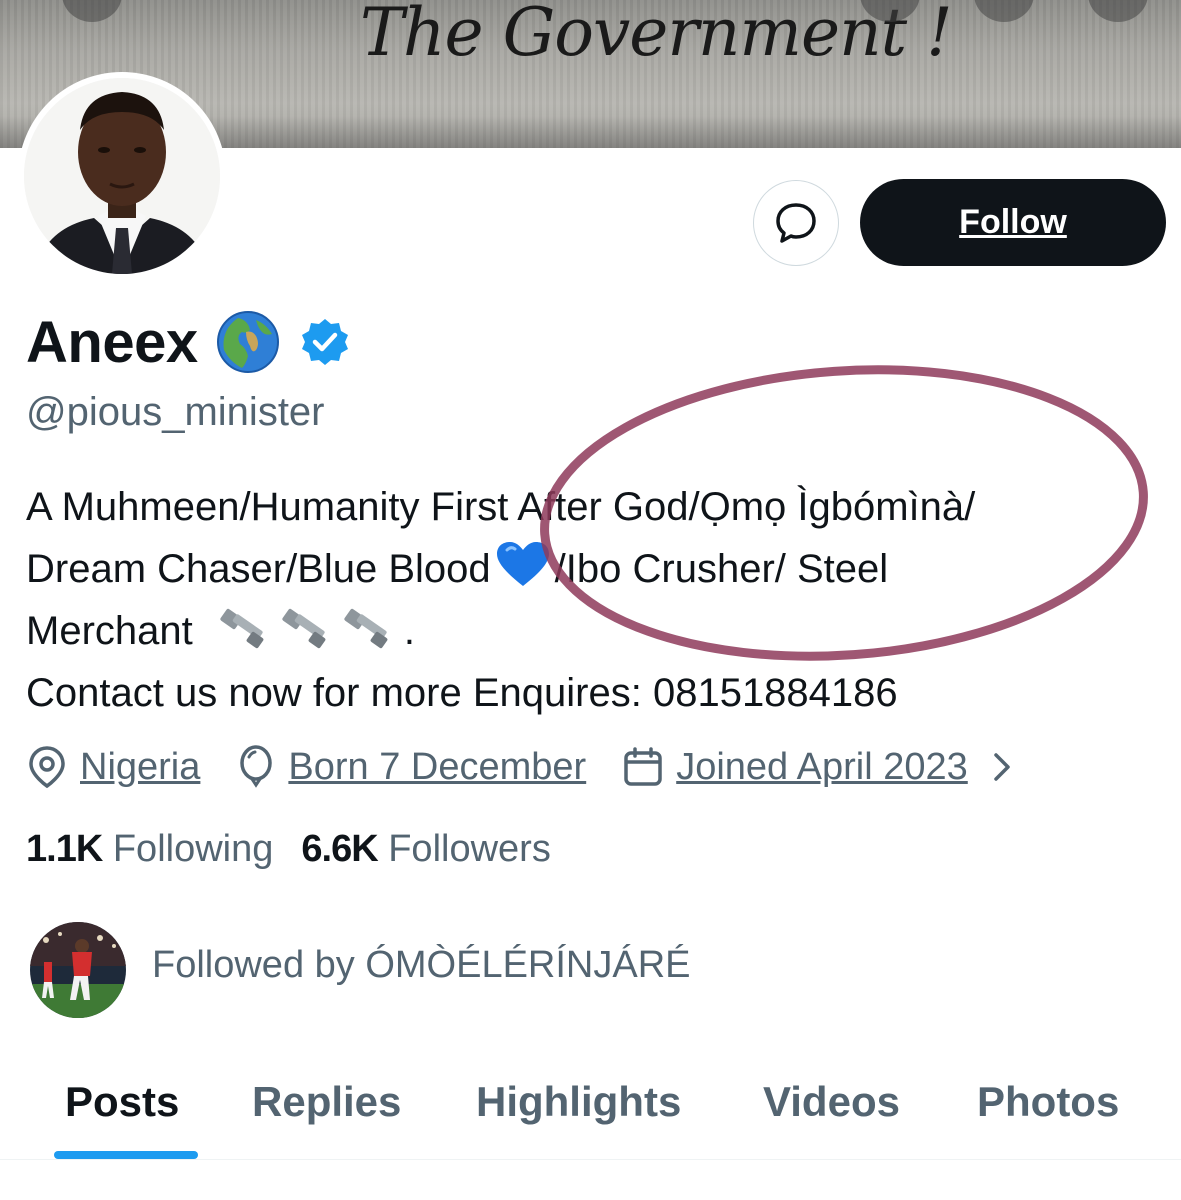  I want to click on profile-avatar, so click(122, 176).